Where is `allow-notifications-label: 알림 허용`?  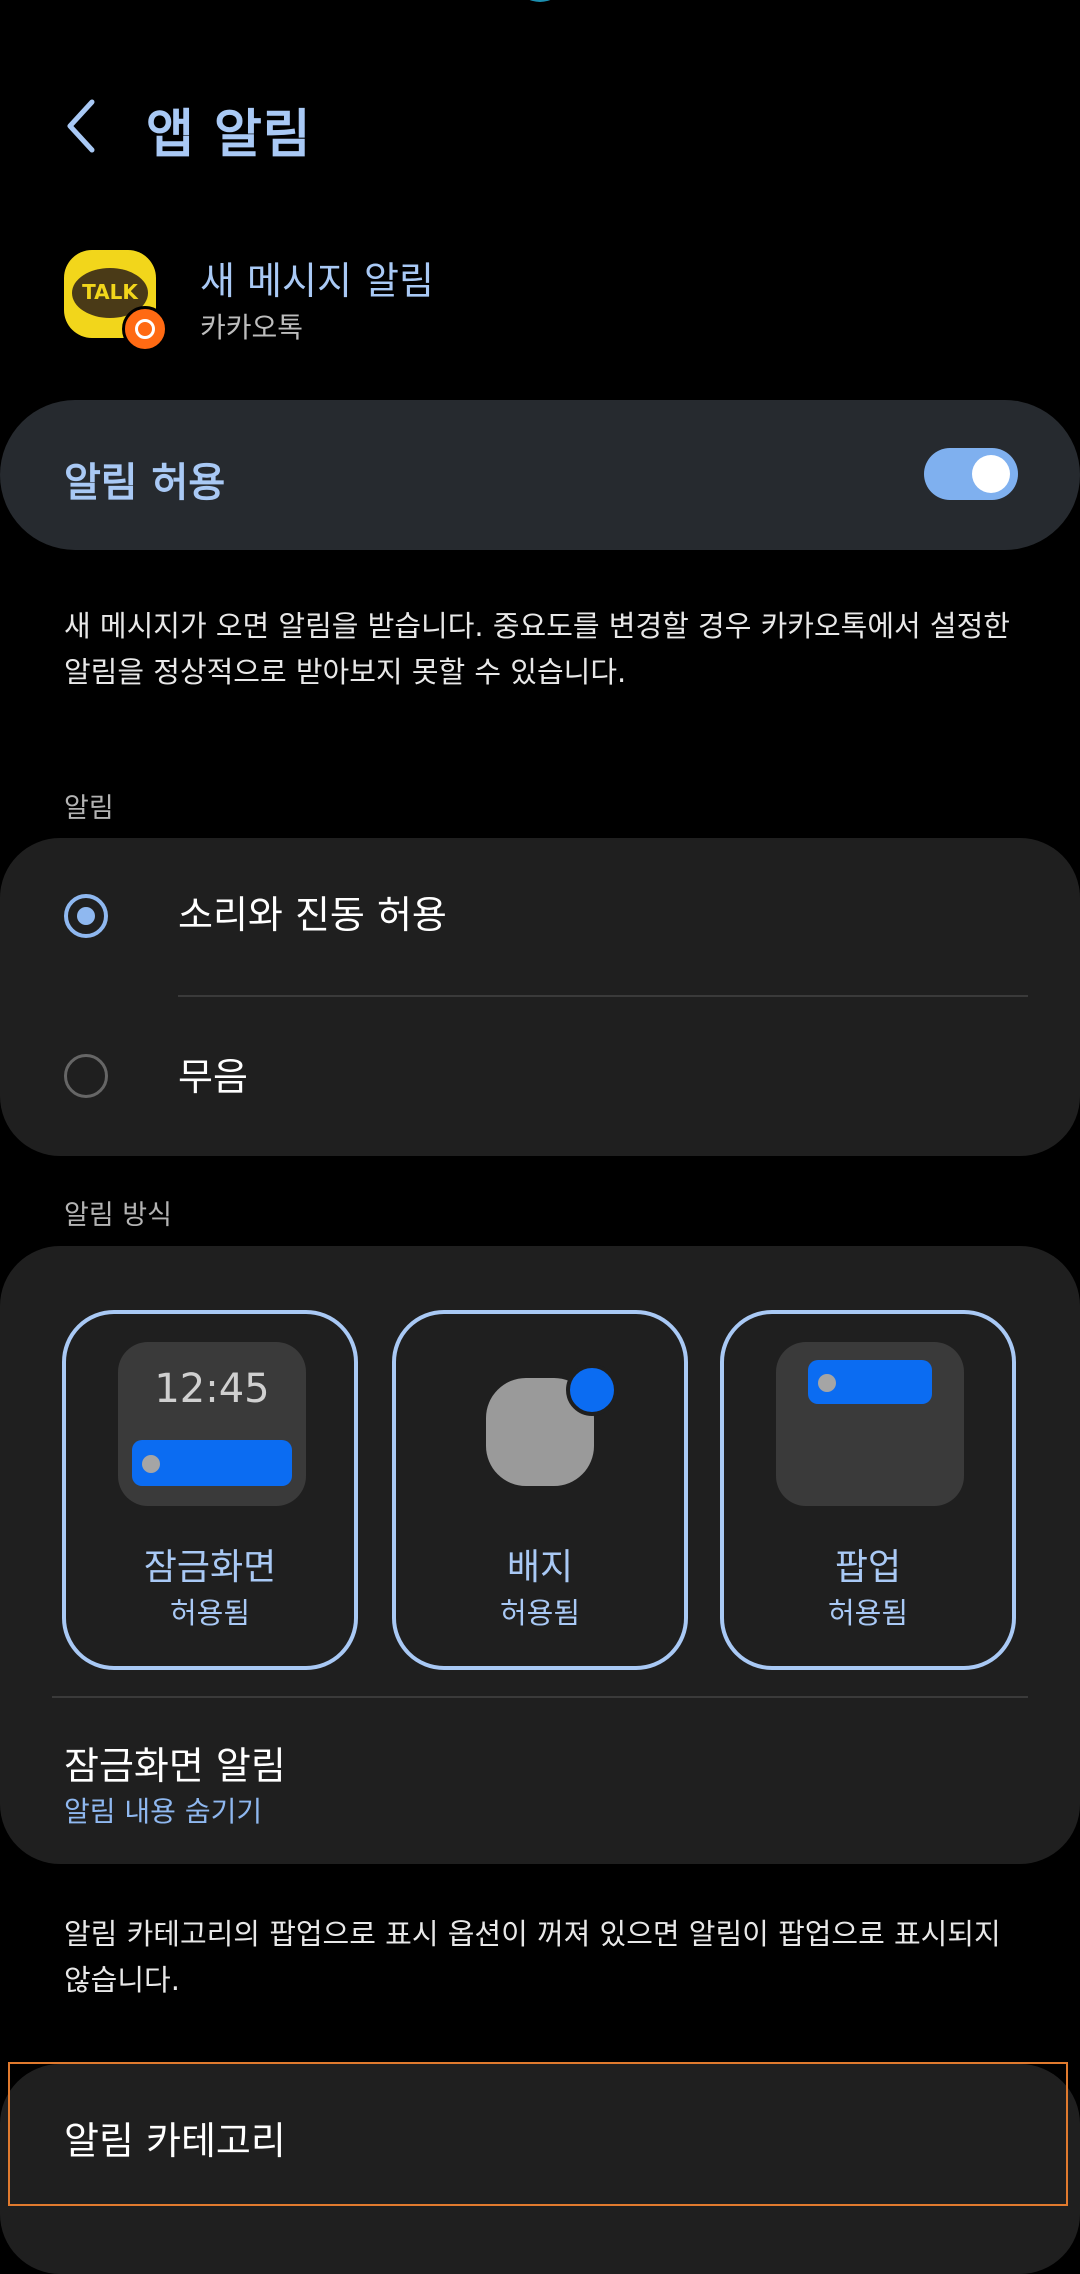
allow-notifications-label: 알림 허용 is located at coordinates (145, 483).